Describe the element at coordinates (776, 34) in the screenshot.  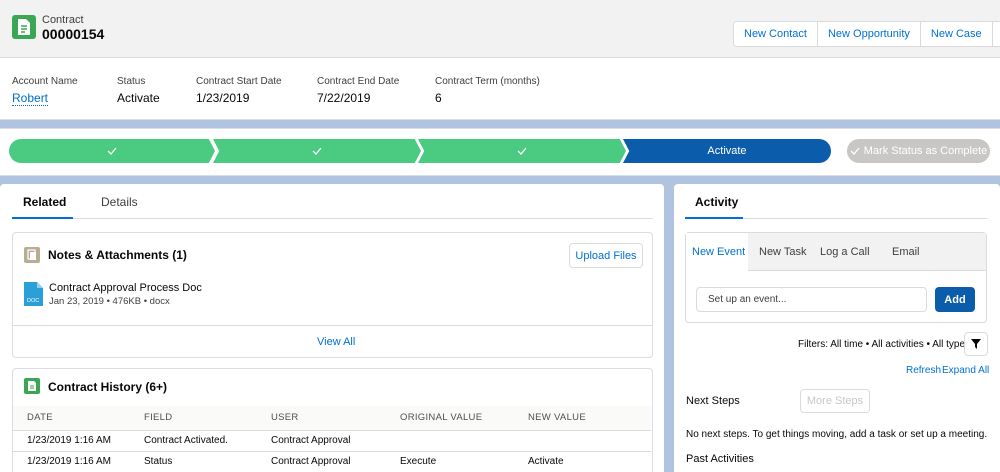
I see `new-contact-button: New Contact` at that location.